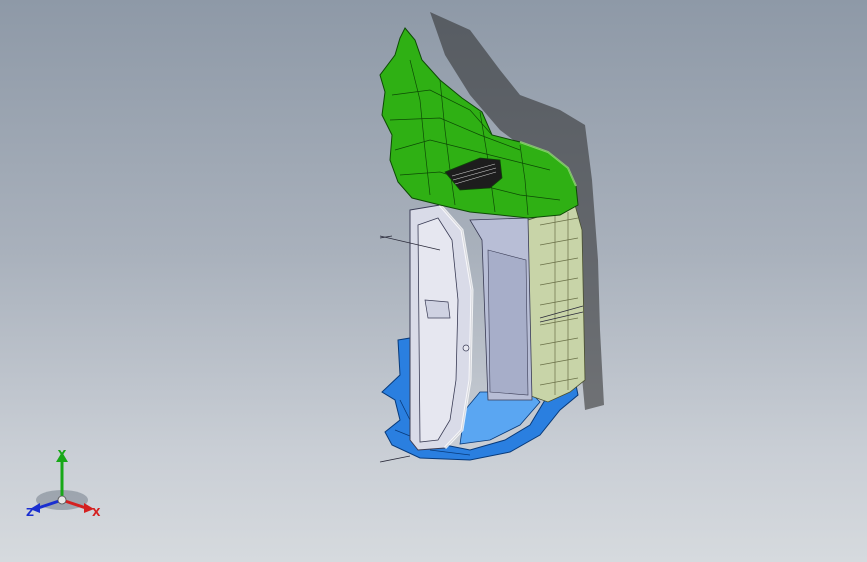 This screenshot has height=562, width=867. I want to click on axis-triad: Y X Z, so click(63, 483).